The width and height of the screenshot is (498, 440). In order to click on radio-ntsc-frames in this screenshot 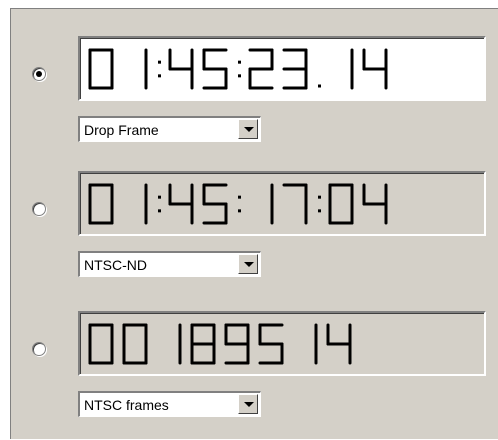, I will do `click(39, 349)`.